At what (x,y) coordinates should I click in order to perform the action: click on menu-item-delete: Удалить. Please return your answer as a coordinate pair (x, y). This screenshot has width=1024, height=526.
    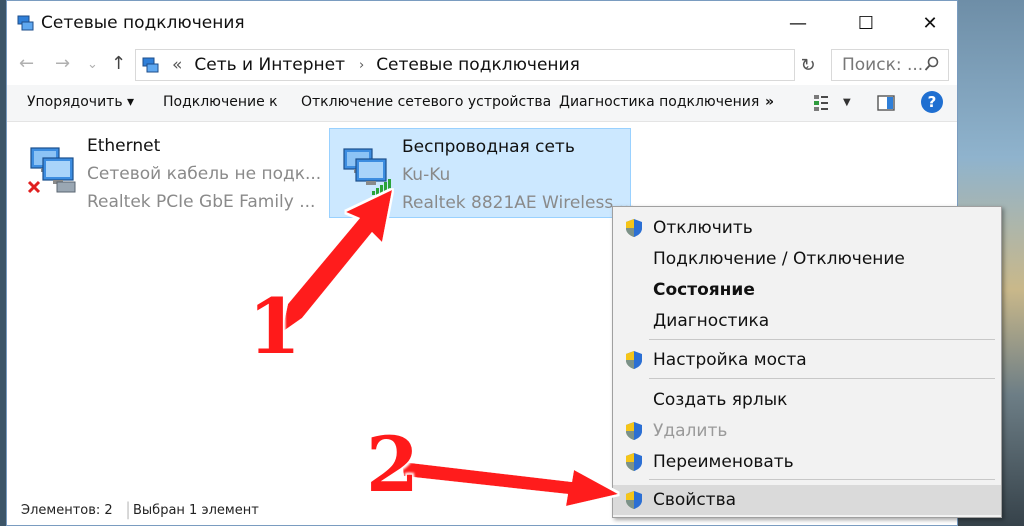
    Looking at the image, I should click on (807, 431).